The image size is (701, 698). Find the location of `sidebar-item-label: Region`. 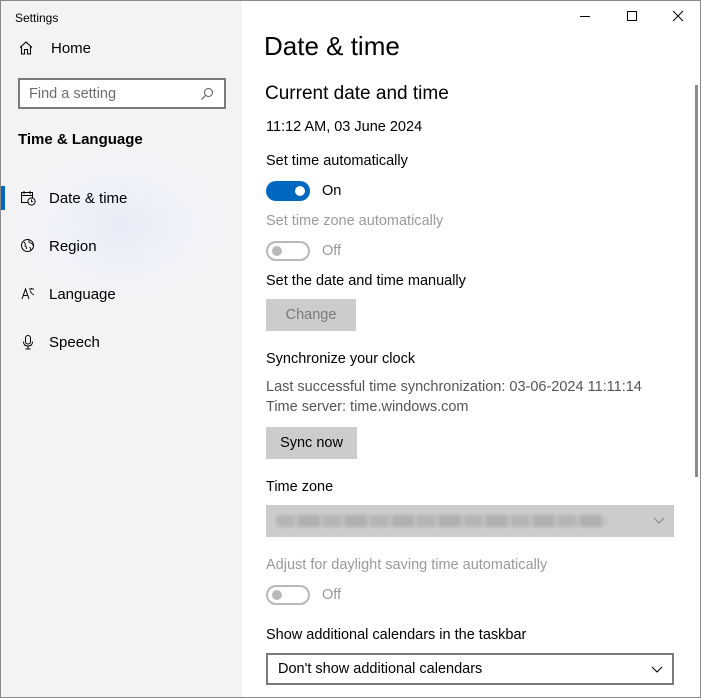

sidebar-item-label: Region is located at coordinates (73, 246).